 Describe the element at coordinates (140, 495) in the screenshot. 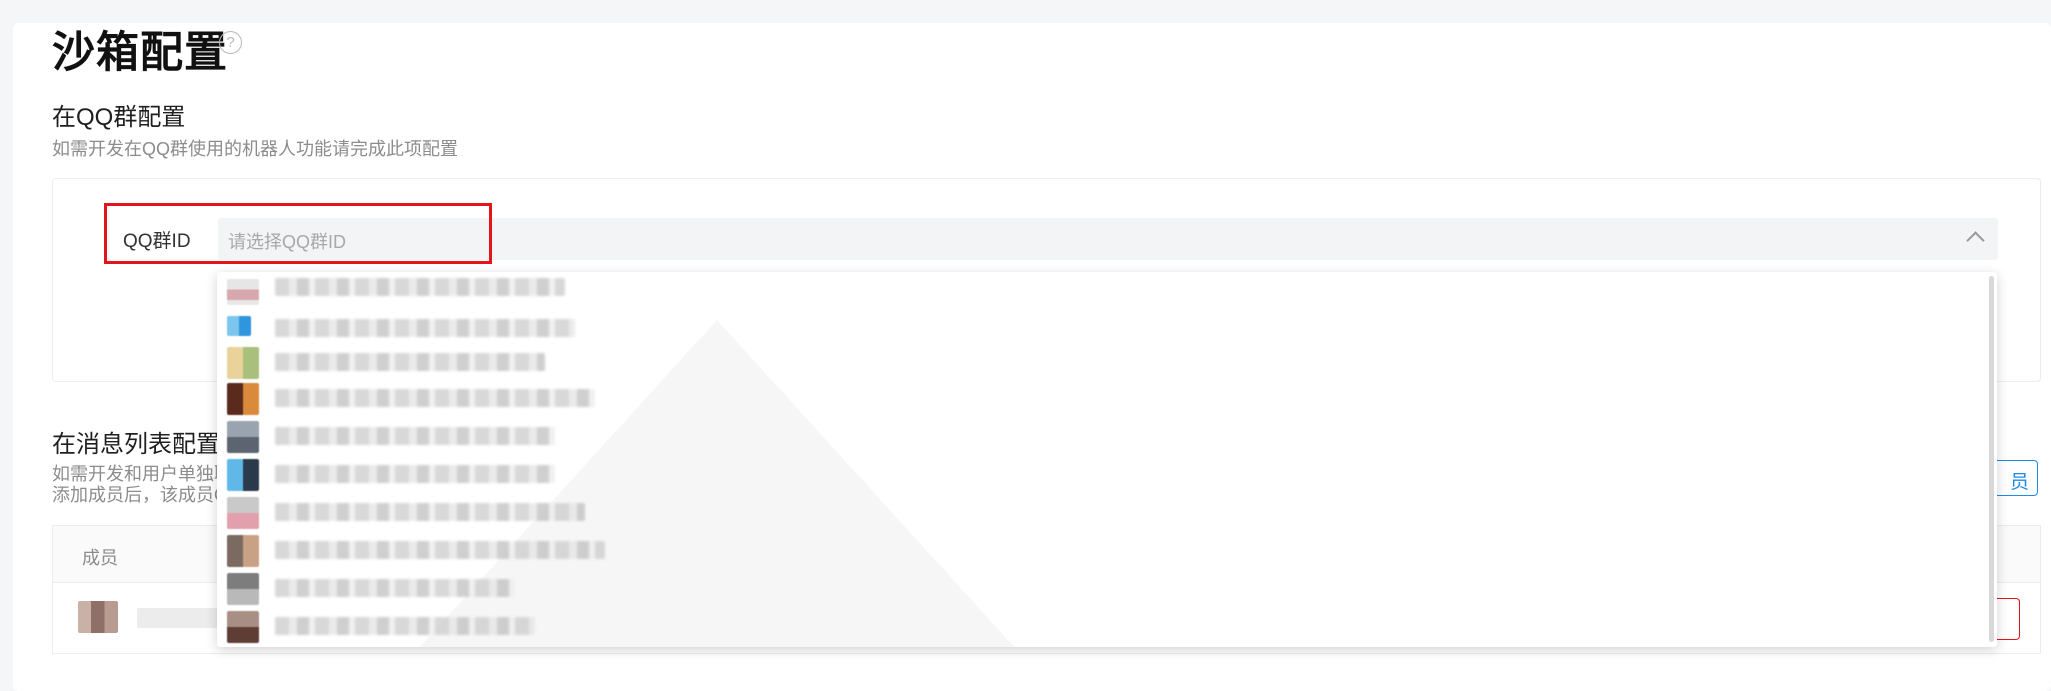

I see `message-list-description-line2: 添加成员后，该成员Q` at that location.